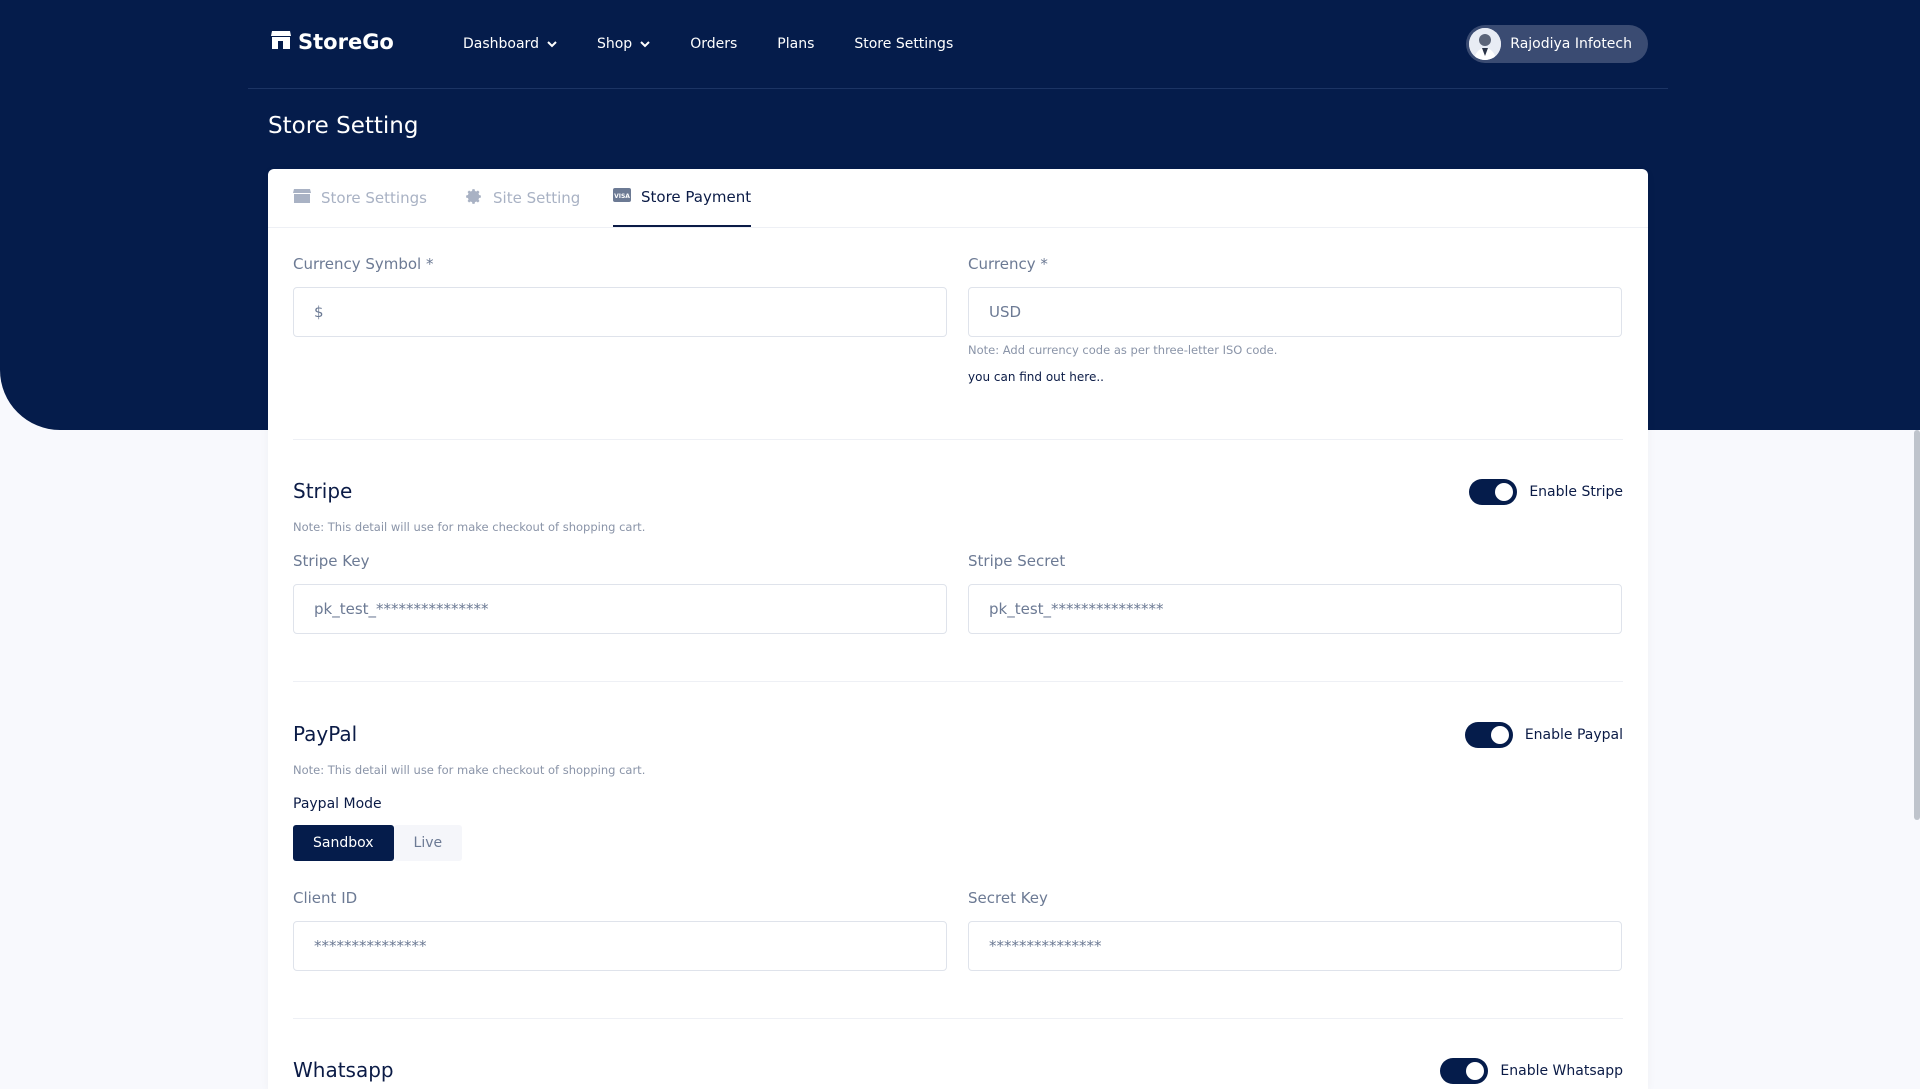  What do you see at coordinates (331, 561) in the screenshot?
I see `stripe-key-label: Stripe Key` at bounding box center [331, 561].